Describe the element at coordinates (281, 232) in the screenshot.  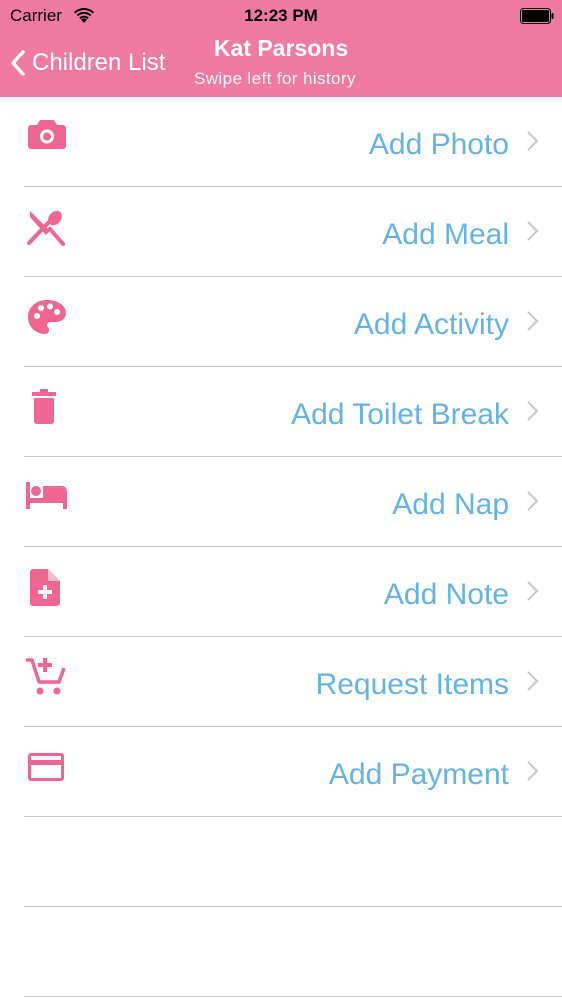
I see `add-meal-row: Add Meal` at that location.